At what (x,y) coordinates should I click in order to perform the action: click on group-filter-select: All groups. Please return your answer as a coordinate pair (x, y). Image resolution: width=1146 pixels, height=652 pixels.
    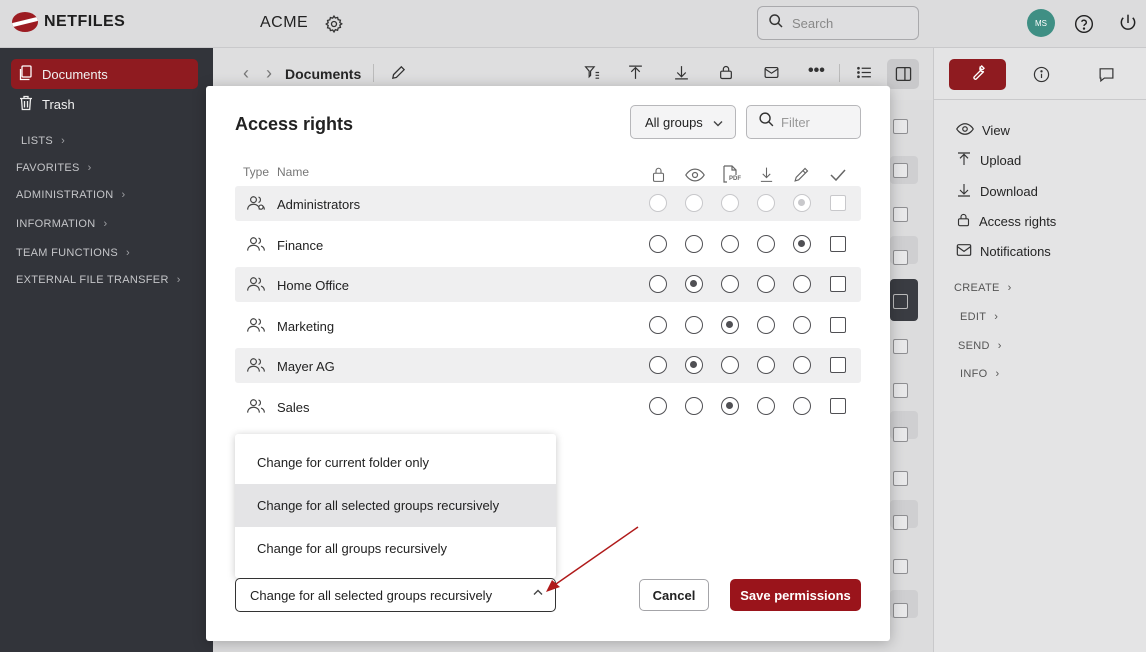
    Looking at the image, I should click on (683, 122).